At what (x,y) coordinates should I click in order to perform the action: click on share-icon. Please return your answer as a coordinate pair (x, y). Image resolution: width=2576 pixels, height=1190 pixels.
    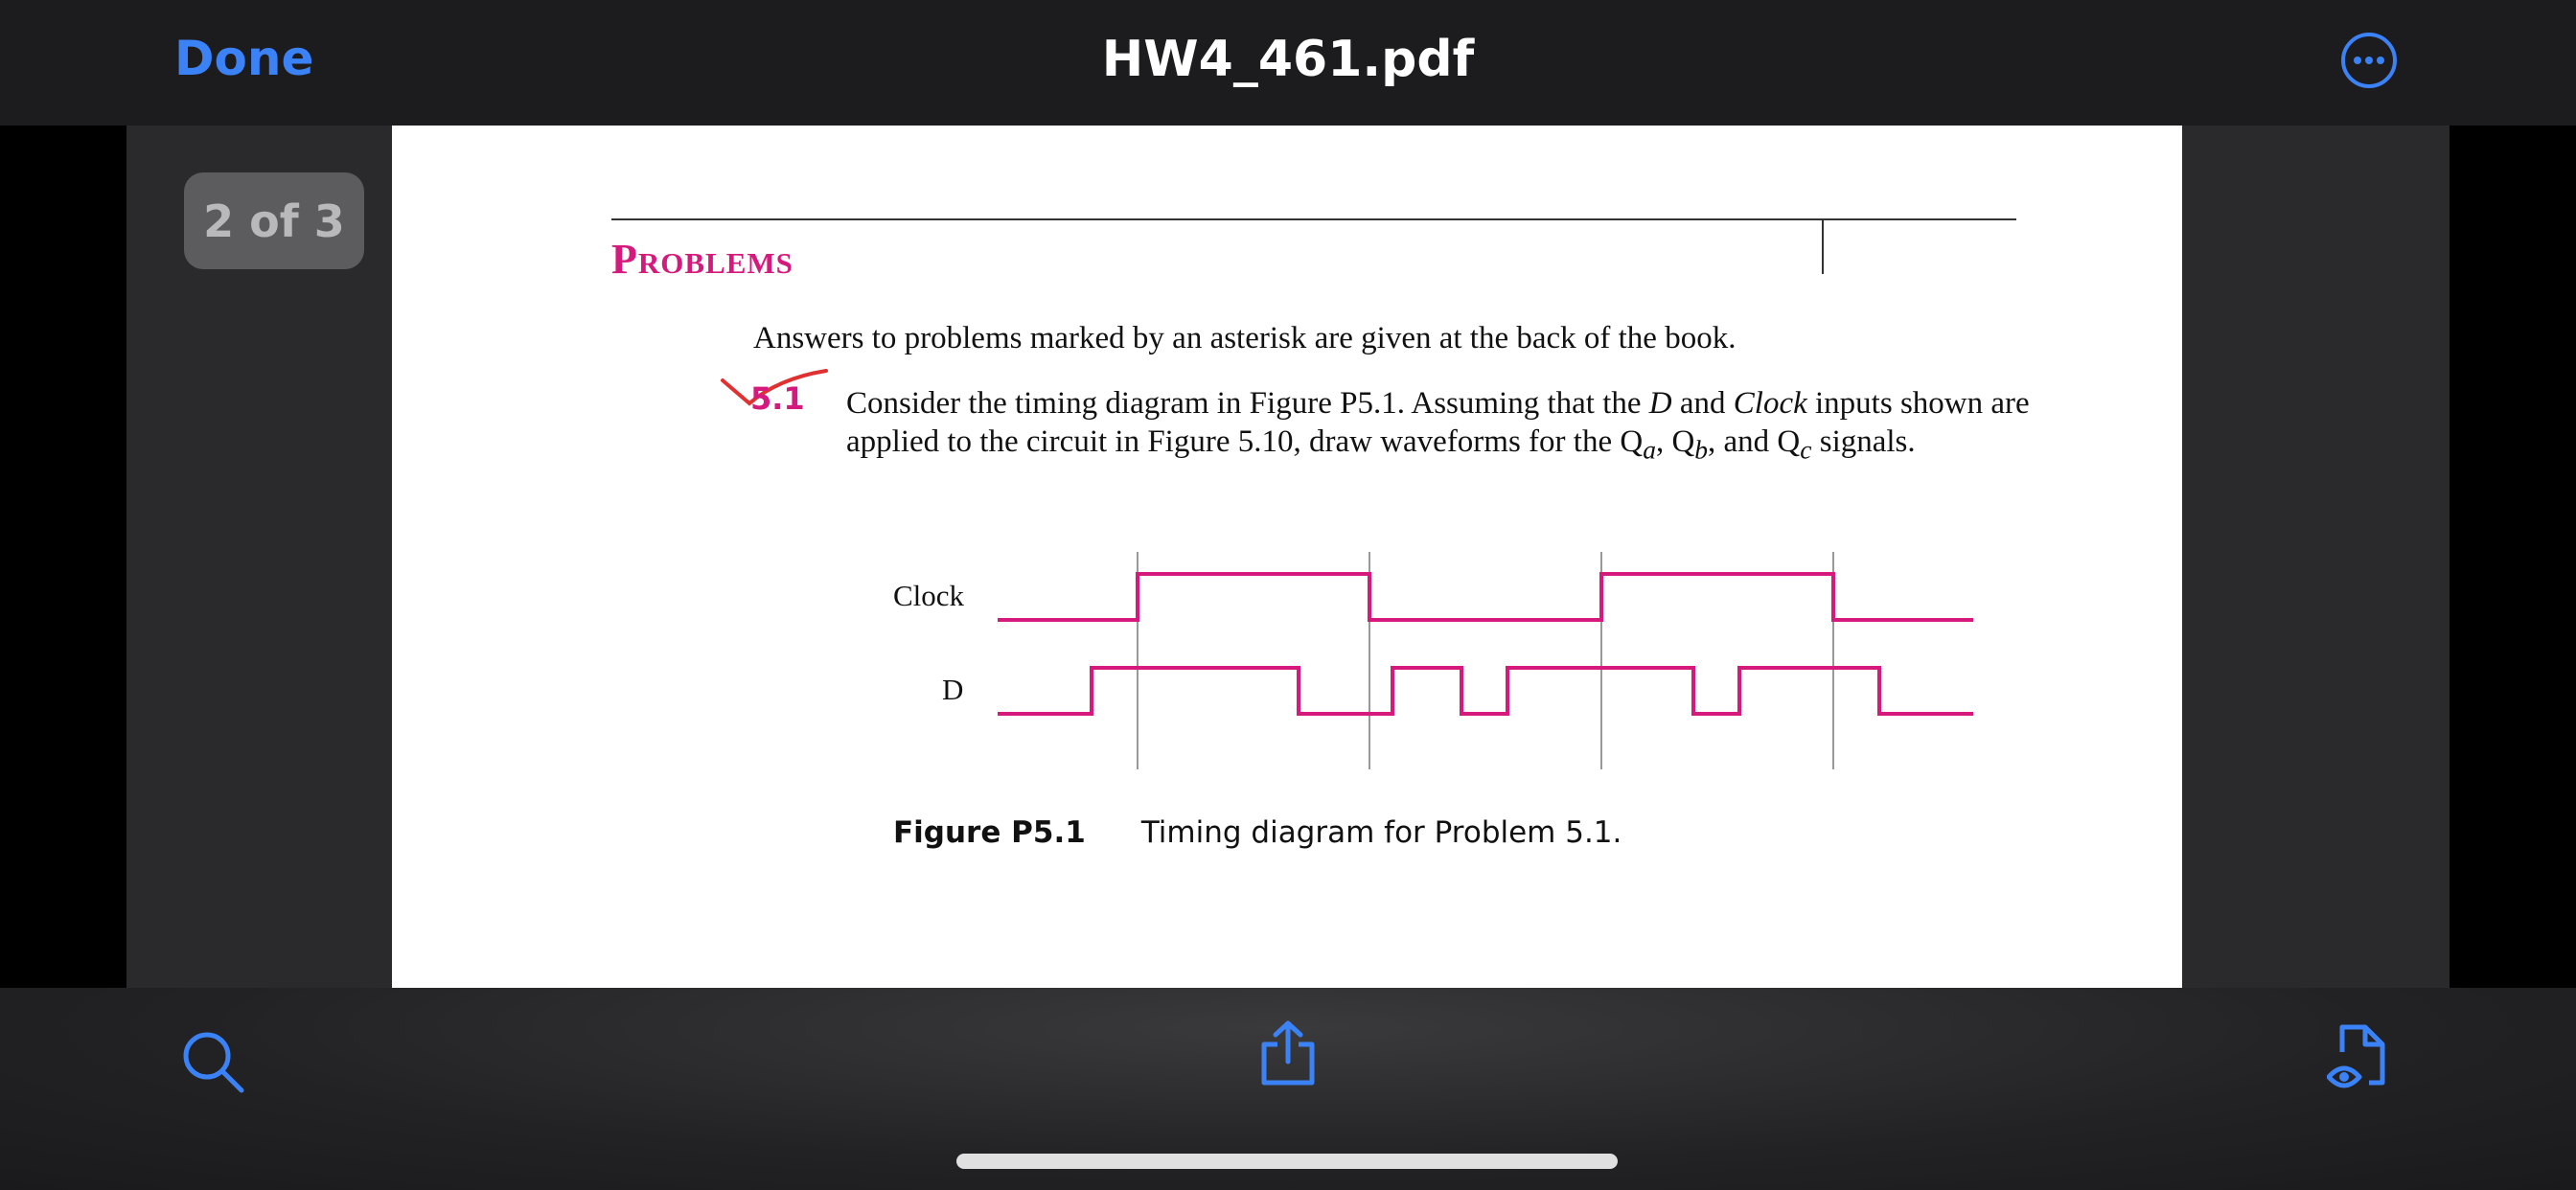
    Looking at the image, I should click on (1288, 1055).